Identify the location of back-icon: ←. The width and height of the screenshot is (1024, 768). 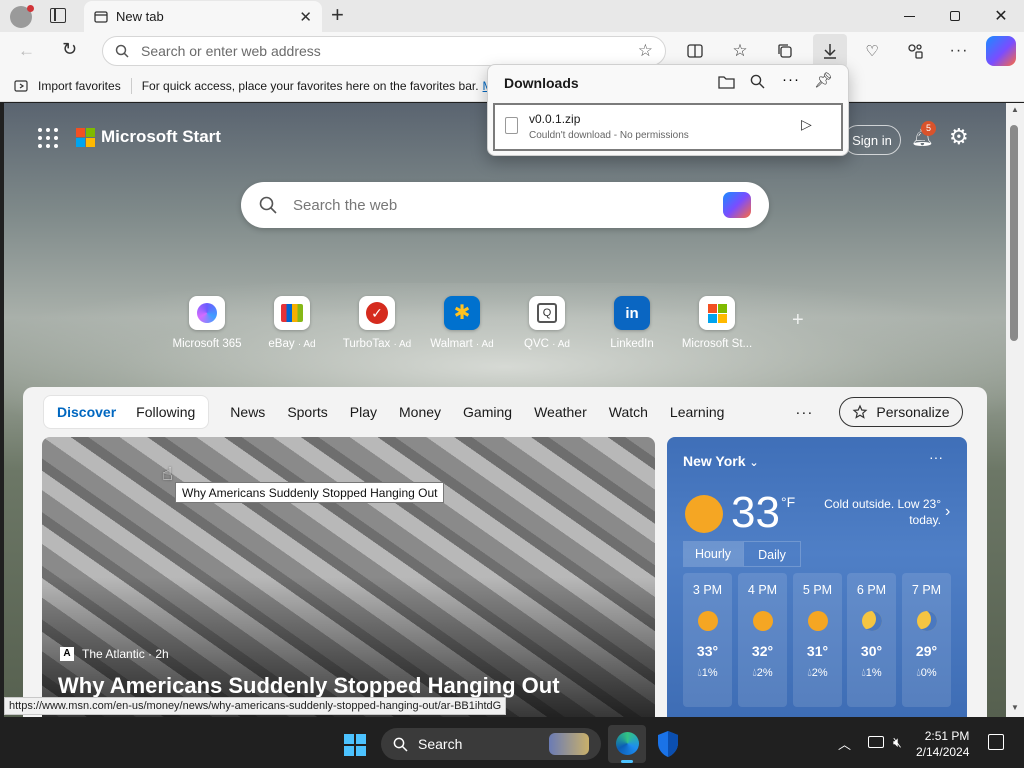
(26, 51).